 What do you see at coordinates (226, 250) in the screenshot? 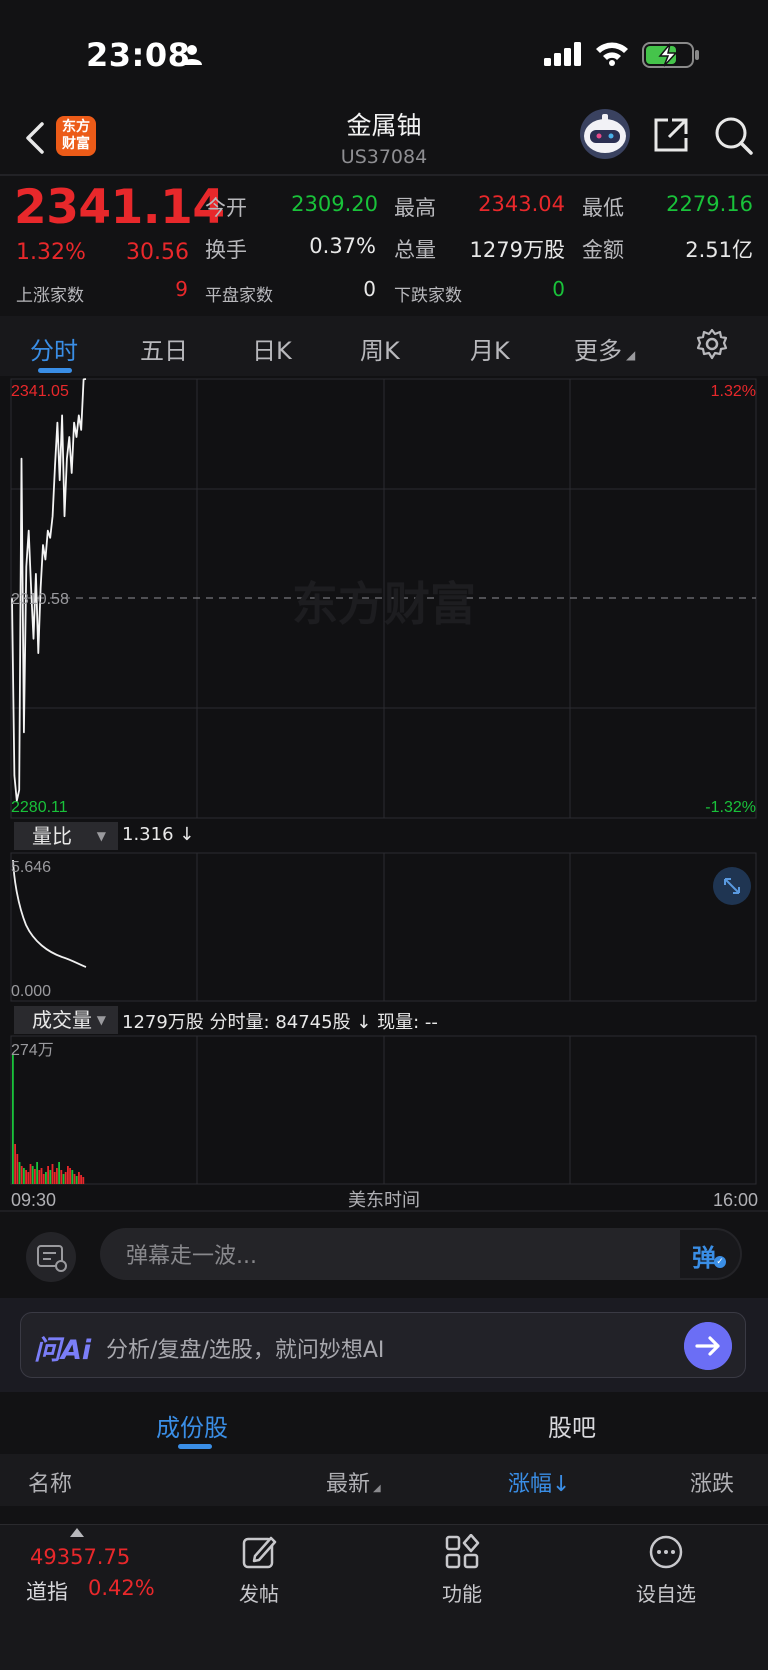
I see `turnover-label: 换手` at bounding box center [226, 250].